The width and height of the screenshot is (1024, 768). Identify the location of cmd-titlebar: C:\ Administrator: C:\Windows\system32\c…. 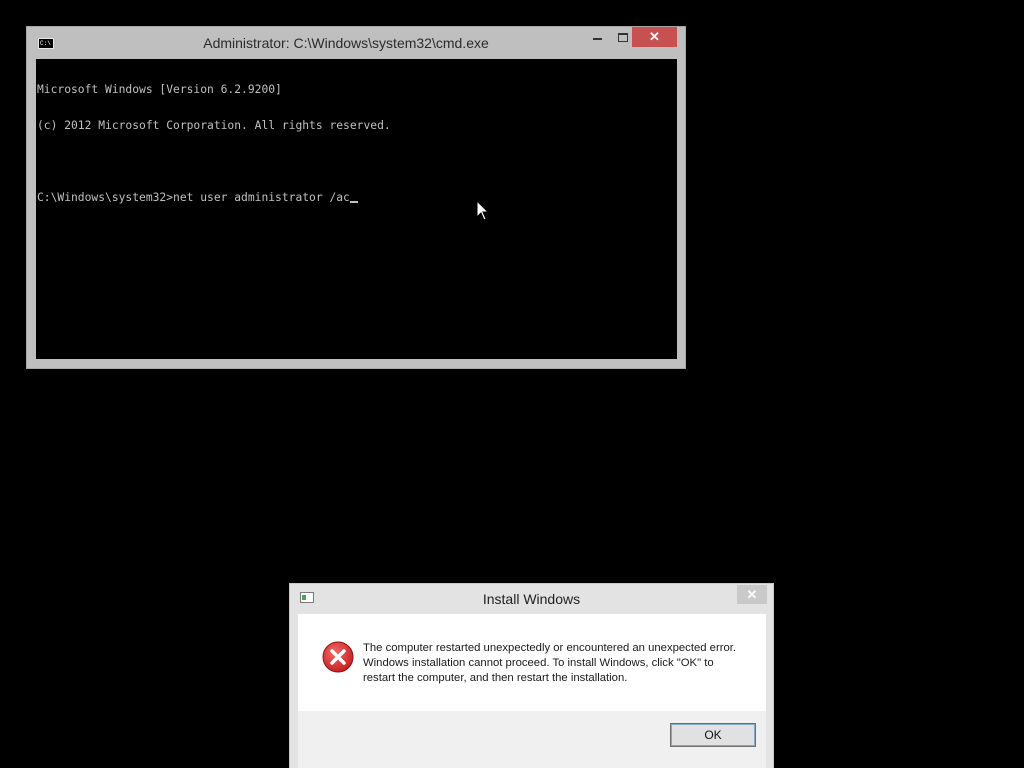
(356, 43).